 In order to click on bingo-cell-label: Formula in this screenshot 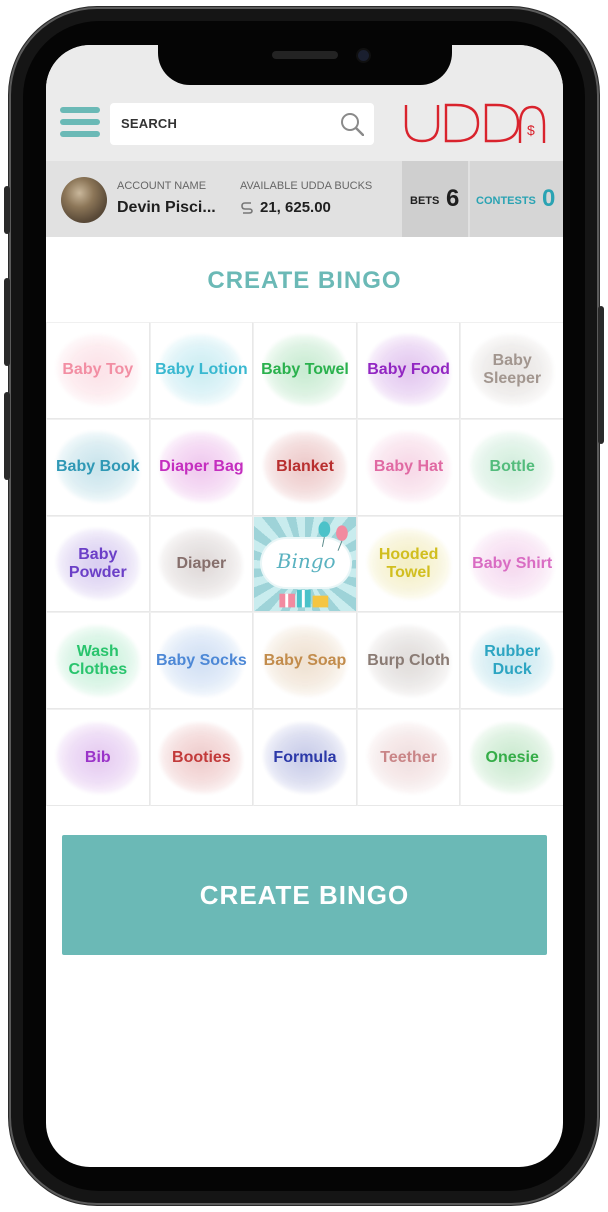, I will do `click(305, 757)`.